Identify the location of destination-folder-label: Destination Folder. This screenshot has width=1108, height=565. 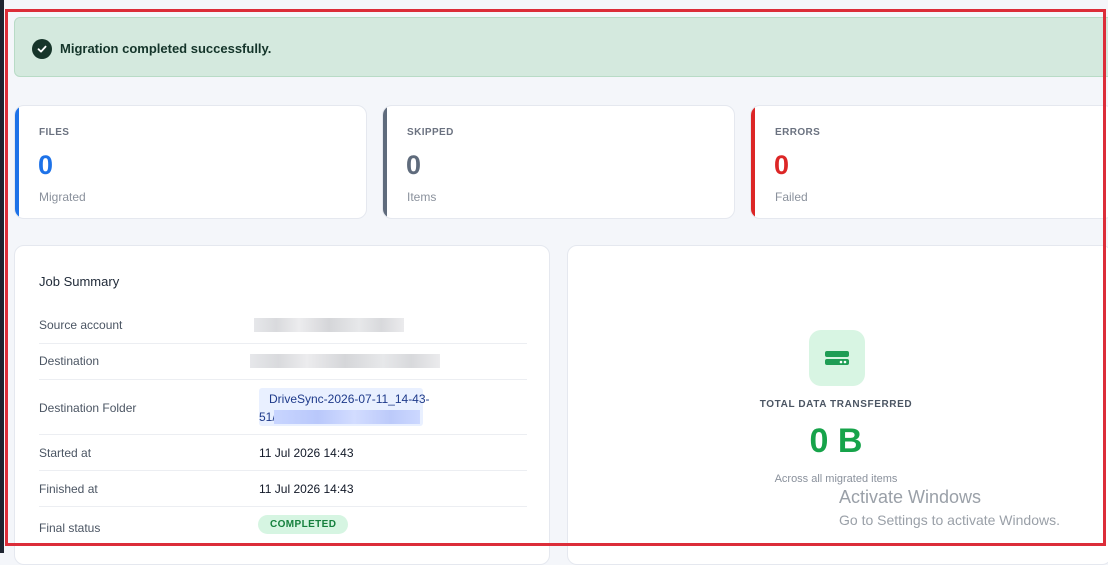
(88, 408).